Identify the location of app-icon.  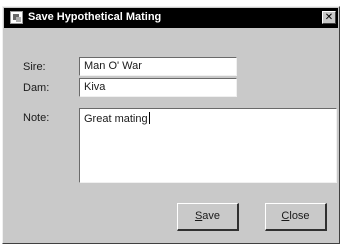
(16, 17).